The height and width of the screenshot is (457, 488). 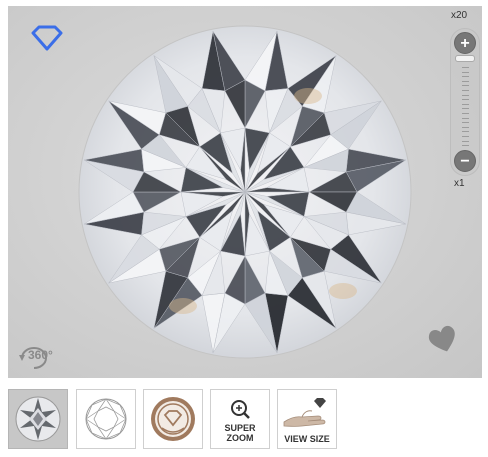 What do you see at coordinates (443, 339) in the screenshot?
I see `heart-icon` at bounding box center [443, 339].